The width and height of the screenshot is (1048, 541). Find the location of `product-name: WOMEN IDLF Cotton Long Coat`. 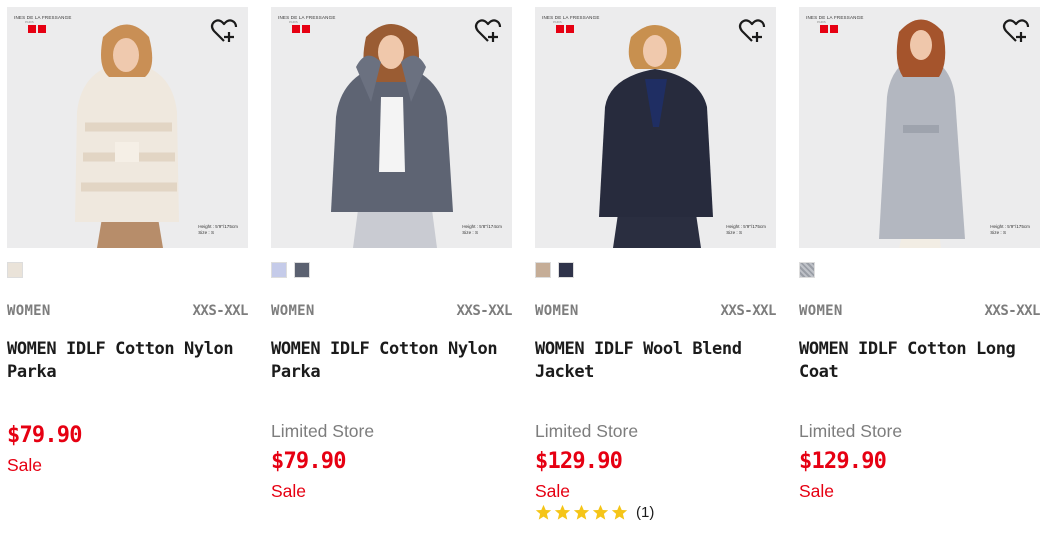

product-name: WOMEN IDLF Cotton Long Coat is located at coordinates (919, 361).